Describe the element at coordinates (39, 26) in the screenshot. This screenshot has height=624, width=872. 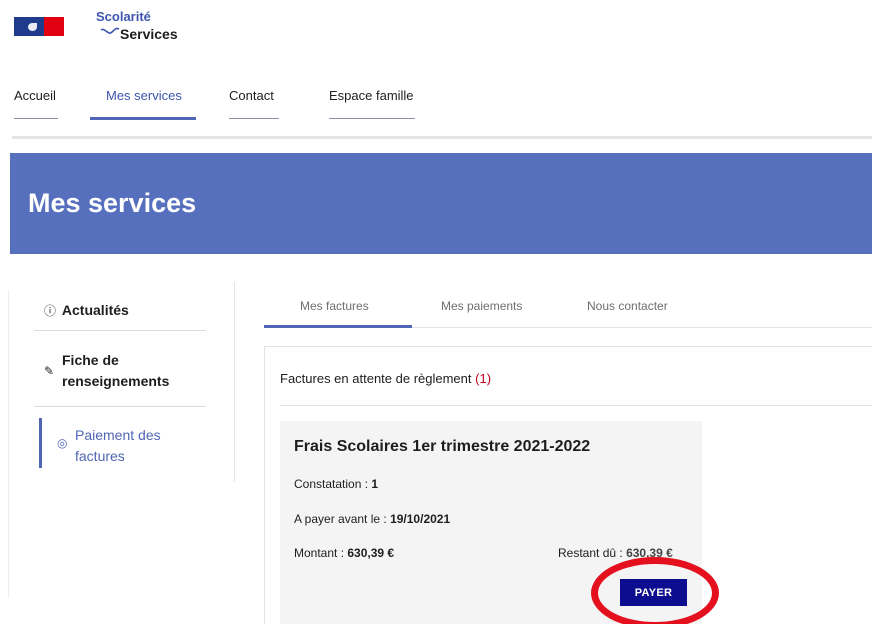
I see `french-flag-icon` at that location.